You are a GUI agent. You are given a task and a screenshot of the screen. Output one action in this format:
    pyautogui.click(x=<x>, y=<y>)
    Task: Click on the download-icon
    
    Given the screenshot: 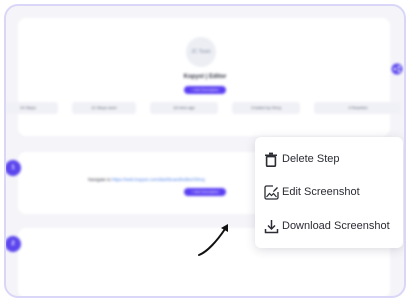 What is the action you would take?
    pyautogui.click(x=271, y=226)
    